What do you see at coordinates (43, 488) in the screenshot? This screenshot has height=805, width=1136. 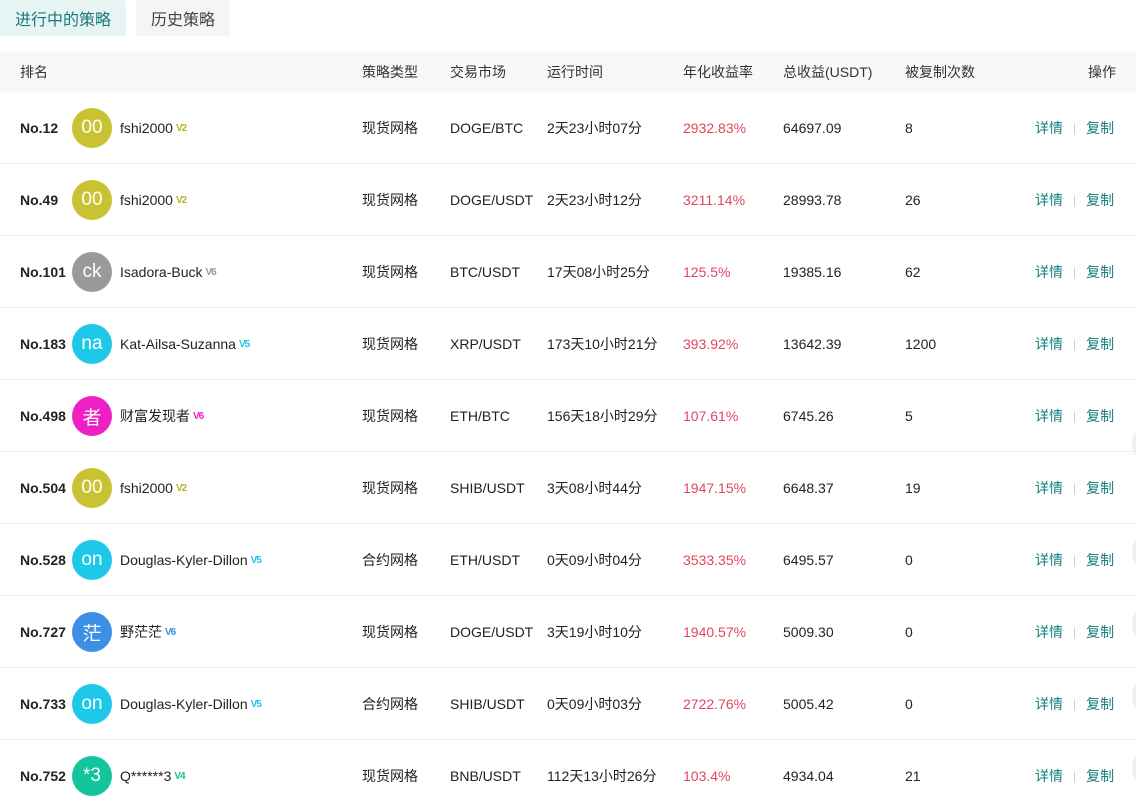 I see `rank-cell: No.504` at bounding box center [43, 488].